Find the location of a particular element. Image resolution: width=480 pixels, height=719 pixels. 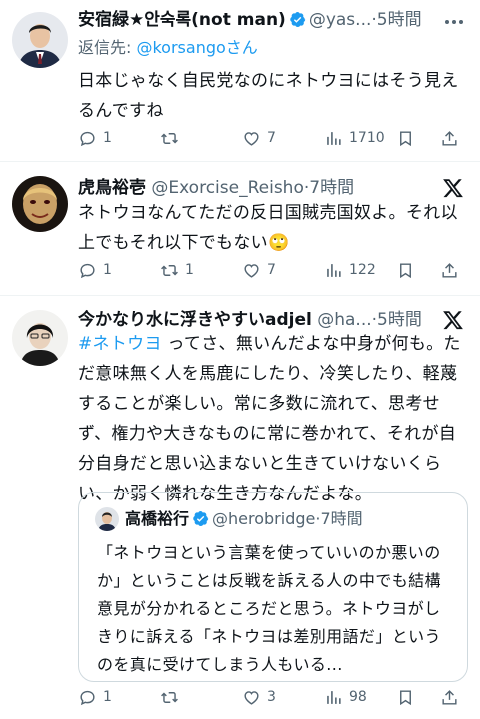

quoted-handle: @herobridge is located at coordinates (263, 518).